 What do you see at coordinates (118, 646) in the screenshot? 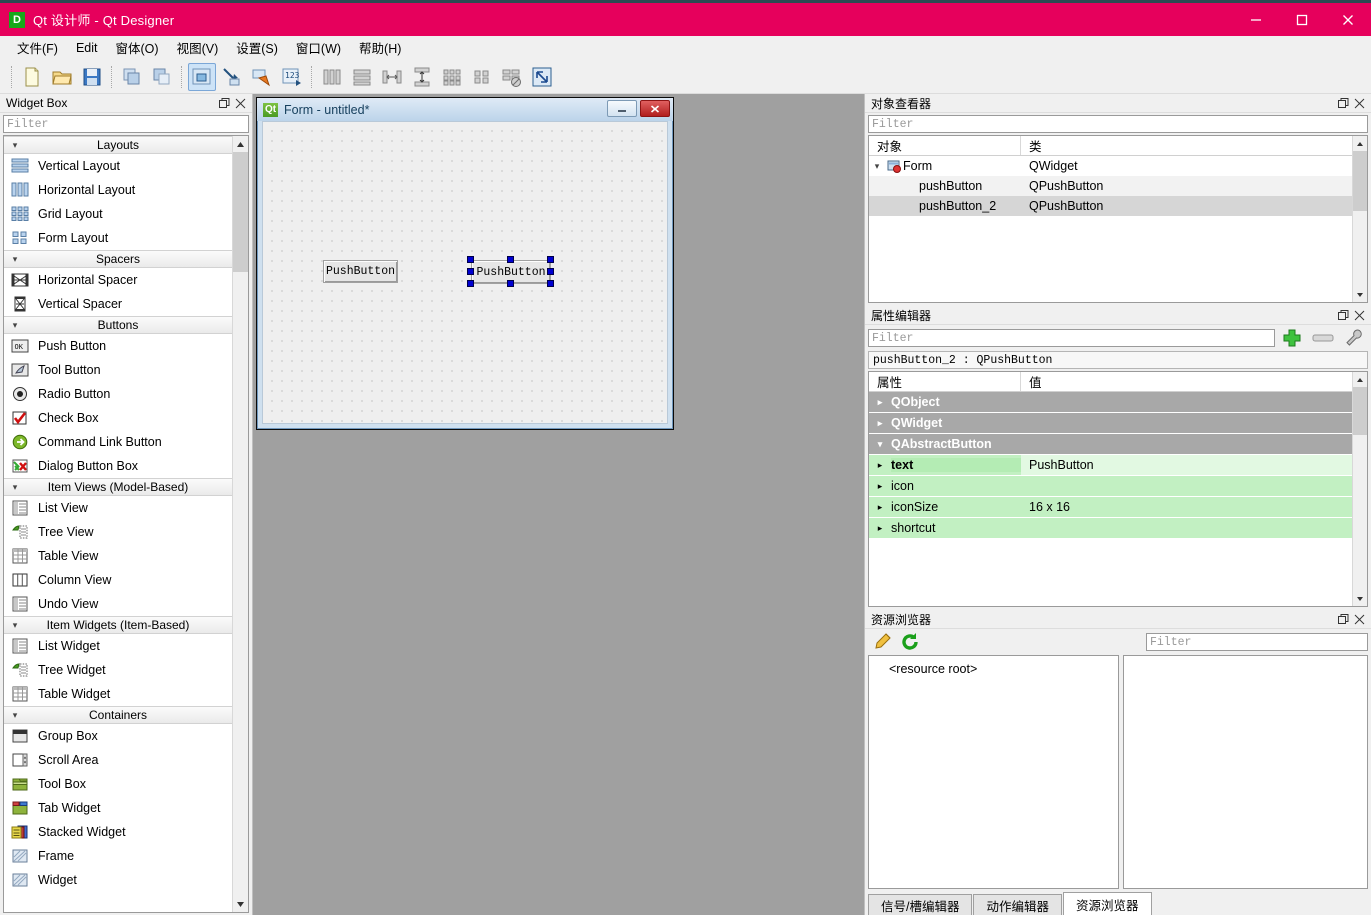
I see `widget-item: List Widget` at bounding box center [118, 646].